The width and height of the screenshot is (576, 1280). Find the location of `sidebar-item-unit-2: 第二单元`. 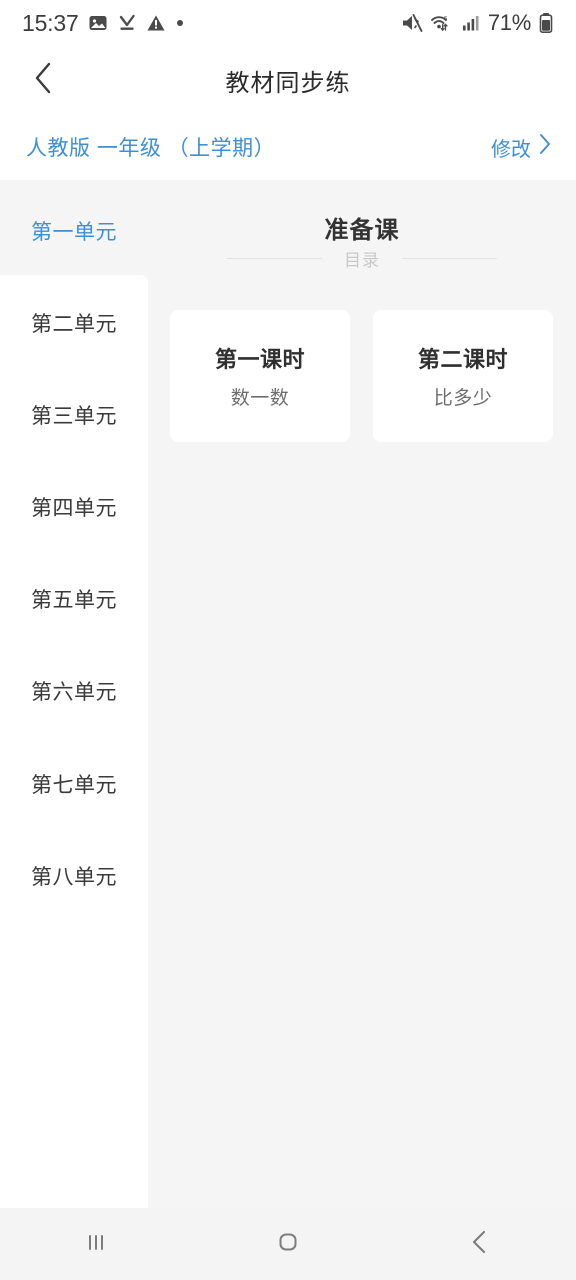

sidebar-item-unit-2: 第二单元 is located at coordinates (74, 323).